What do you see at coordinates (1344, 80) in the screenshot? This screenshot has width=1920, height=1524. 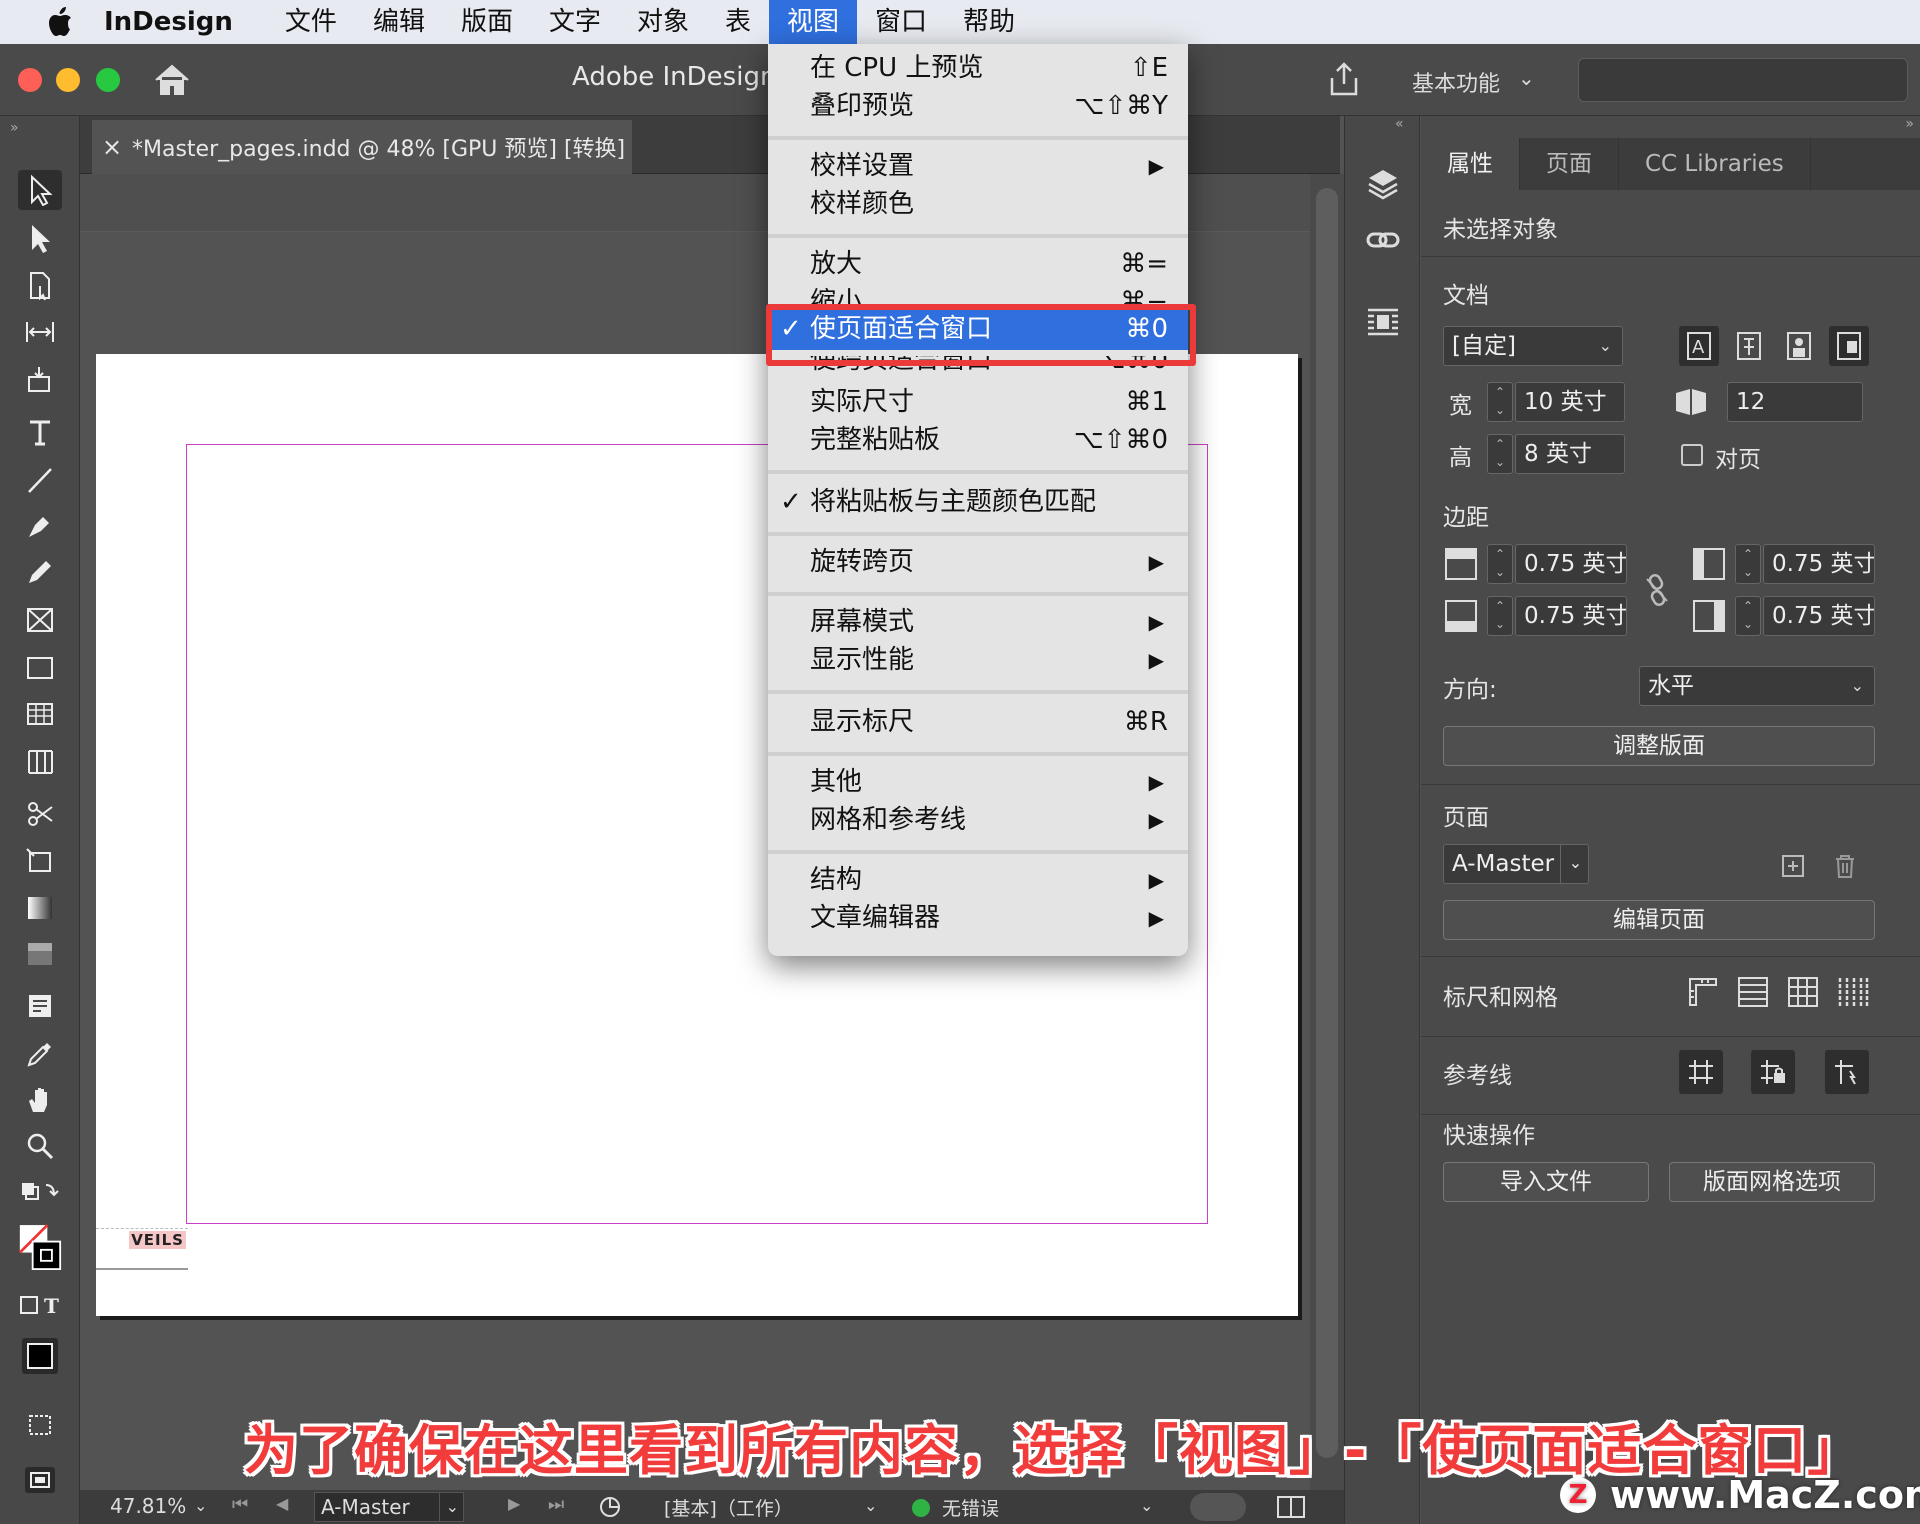 I see `share-icon` at bounding box center [1344, 80].